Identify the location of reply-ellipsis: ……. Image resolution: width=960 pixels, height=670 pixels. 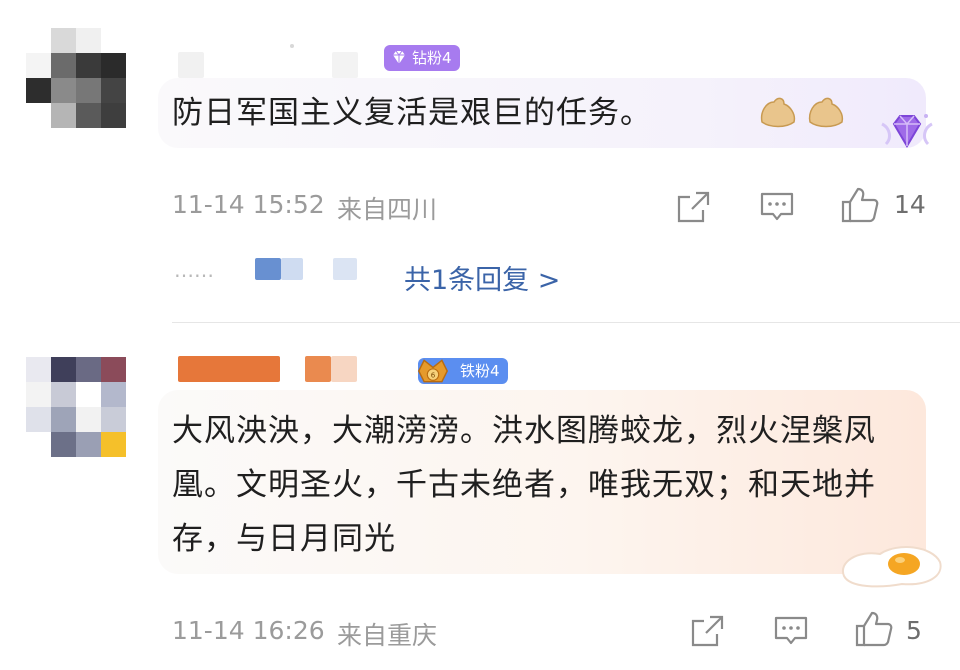
(194, 270).